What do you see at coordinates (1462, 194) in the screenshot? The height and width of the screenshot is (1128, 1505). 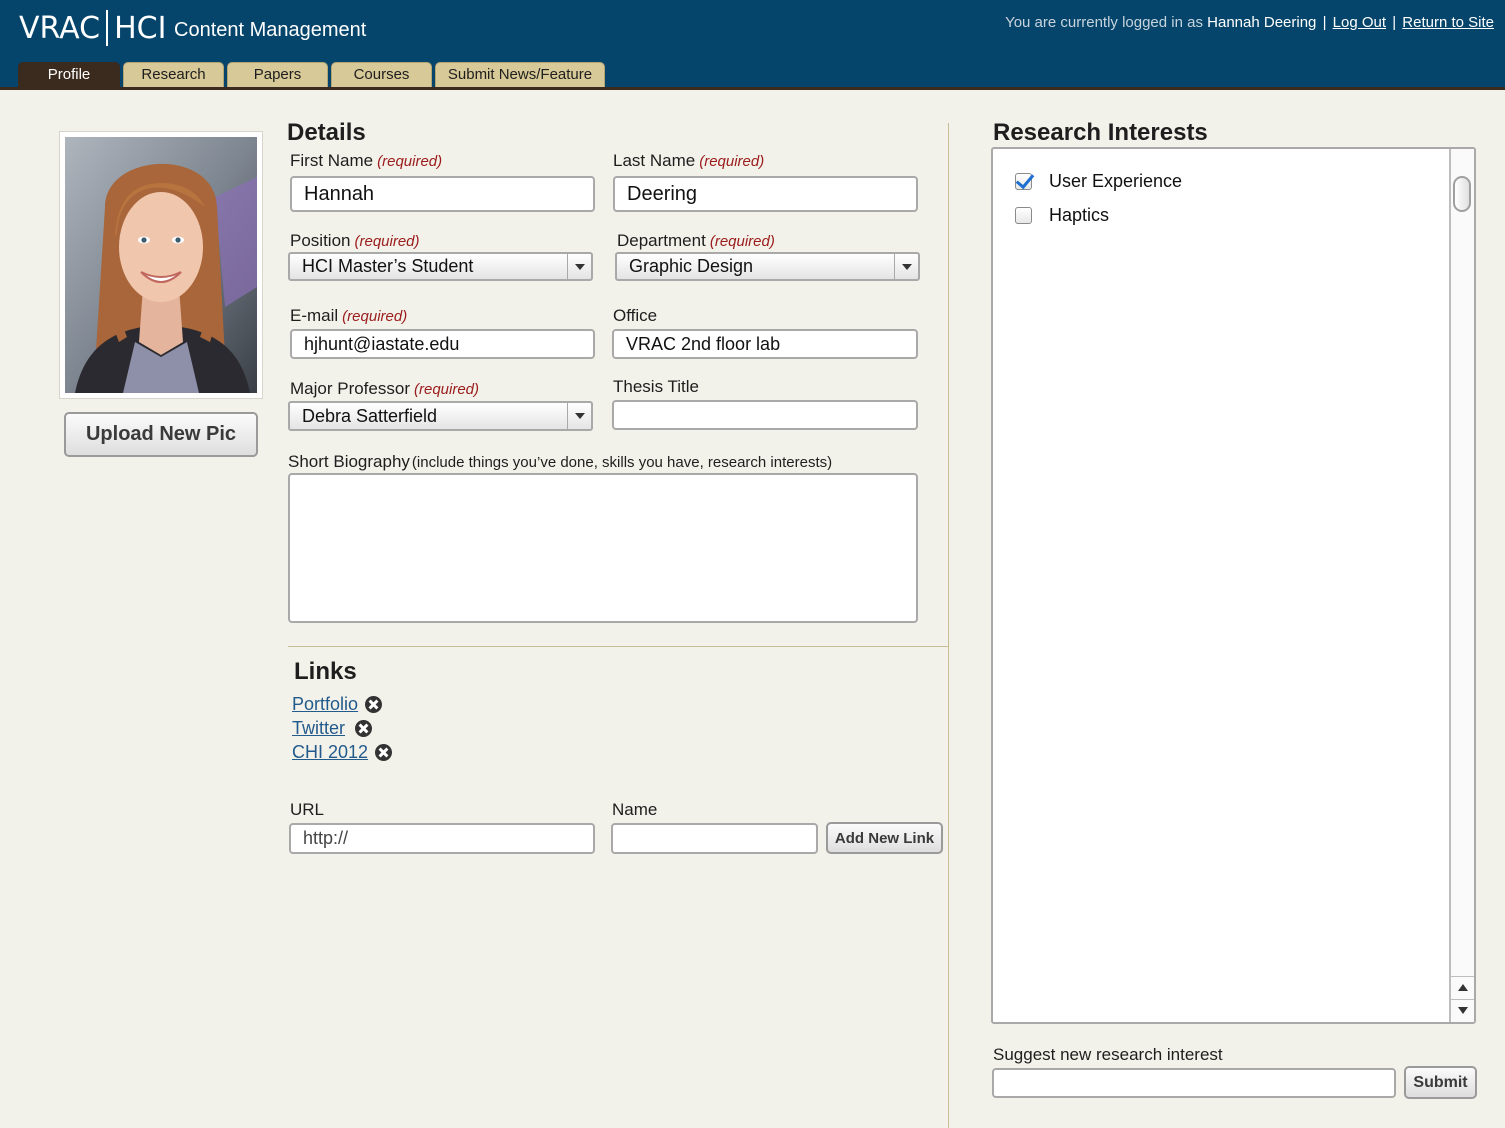 I see `scrollbar-thumb` at bounding box center [1462, 194].